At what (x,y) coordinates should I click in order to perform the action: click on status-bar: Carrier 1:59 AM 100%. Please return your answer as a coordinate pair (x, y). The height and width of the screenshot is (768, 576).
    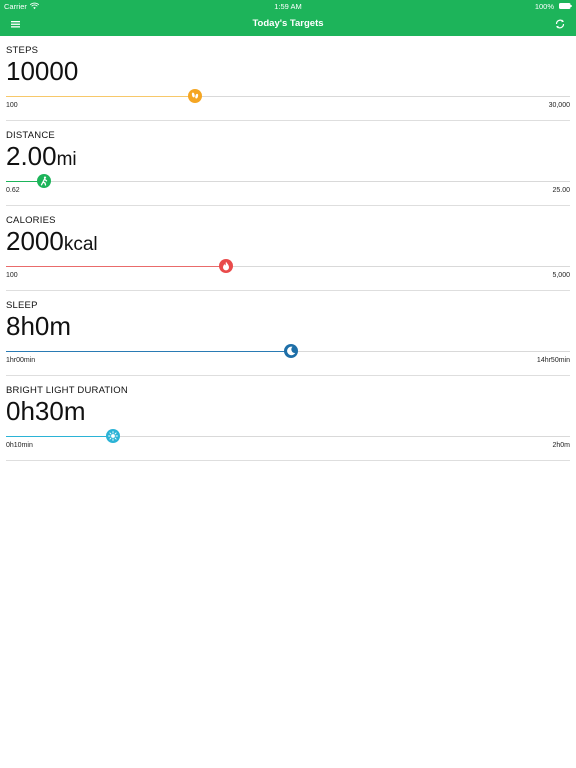
    Looking at the image, I should click on (288, 6).